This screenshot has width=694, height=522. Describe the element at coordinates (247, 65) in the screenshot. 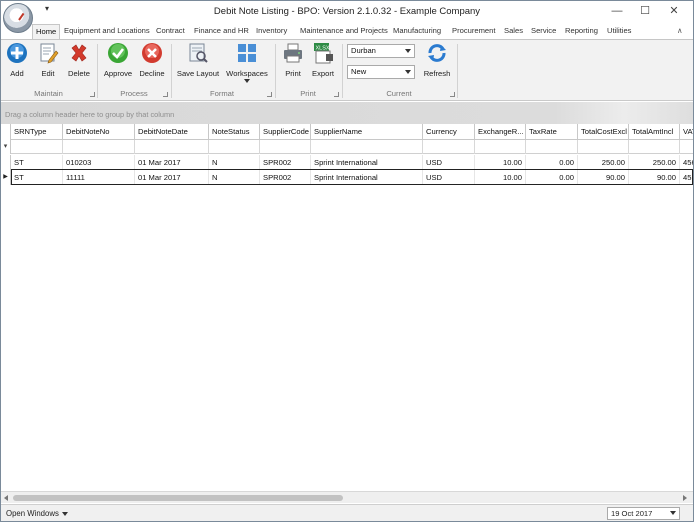

I see `workspaces-button: Workspaces` at that location.